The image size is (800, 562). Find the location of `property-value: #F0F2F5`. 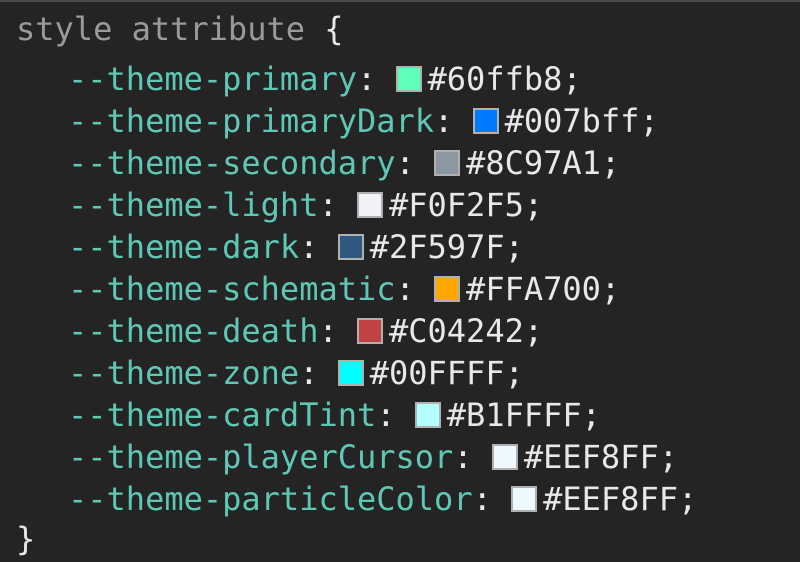

property-value: #F0F2F5 is located at coordinates (456, 205).